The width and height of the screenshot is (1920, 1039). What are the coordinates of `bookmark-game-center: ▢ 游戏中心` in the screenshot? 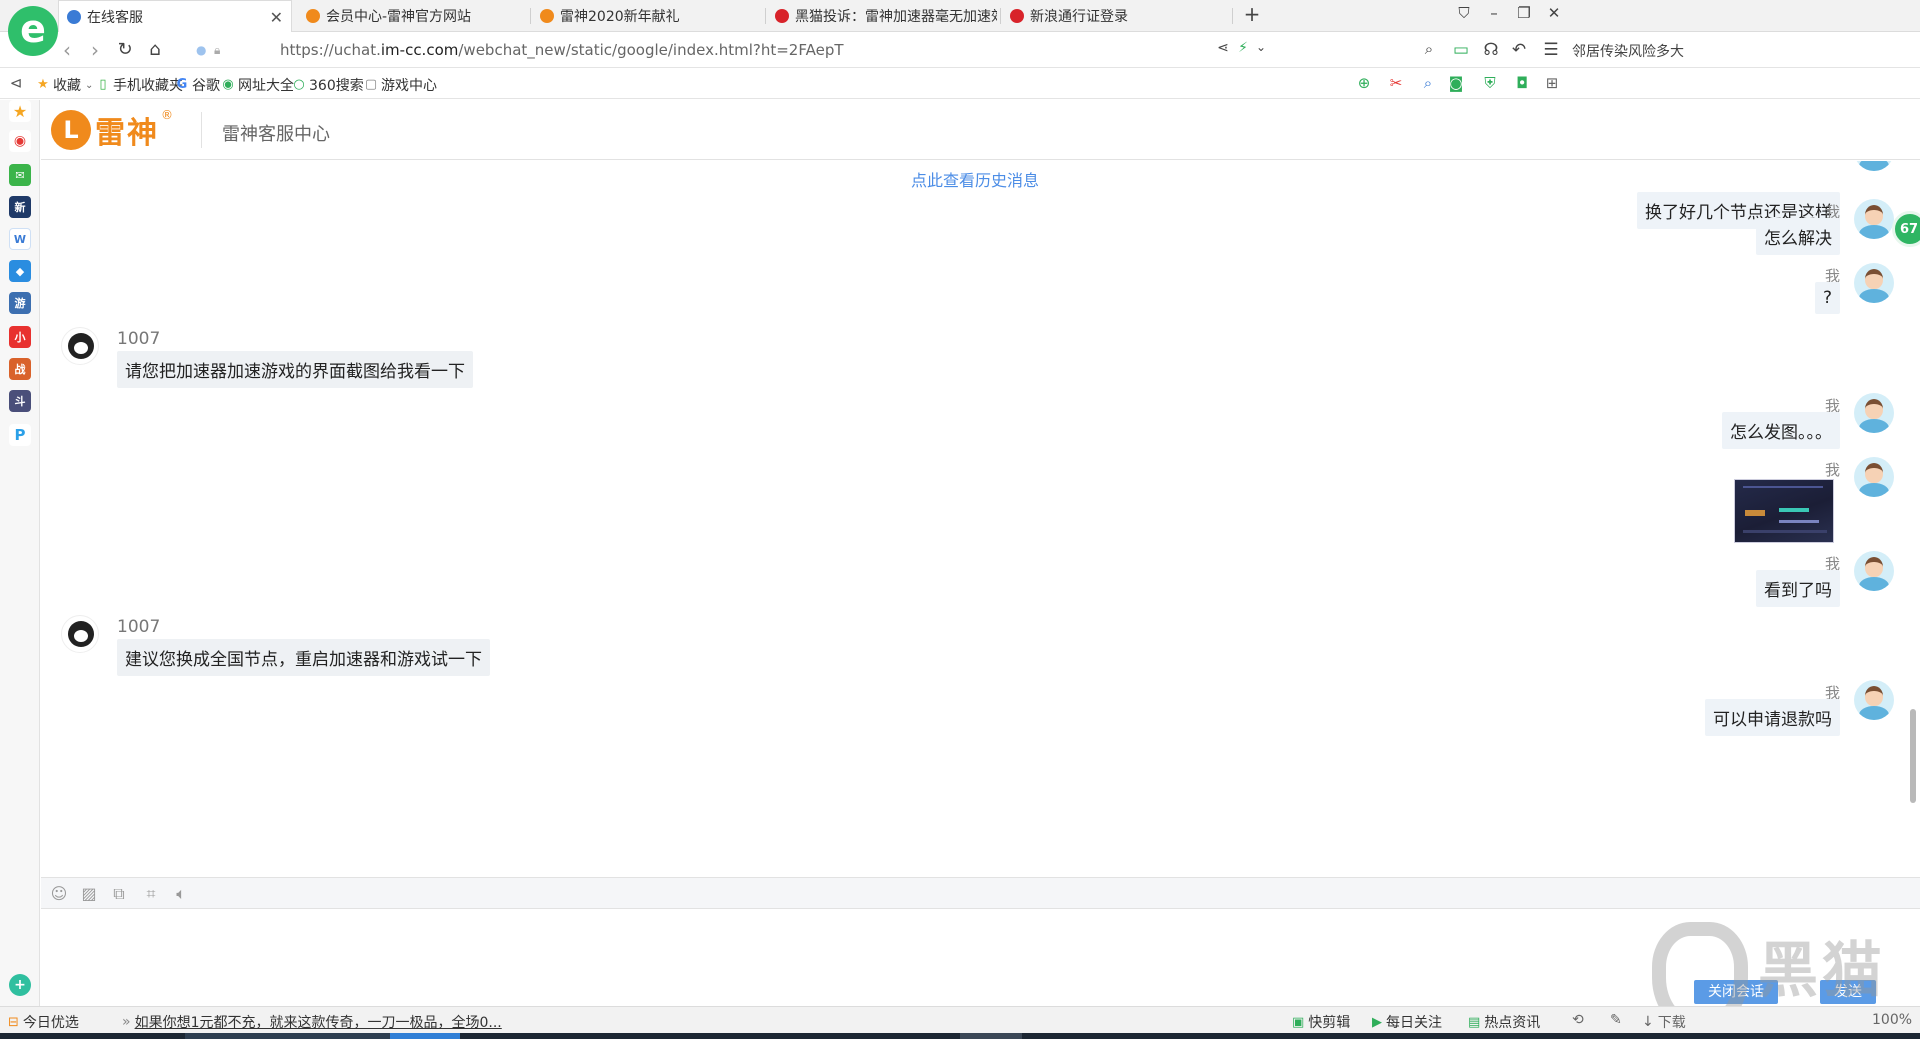 It's located at (400, 85).